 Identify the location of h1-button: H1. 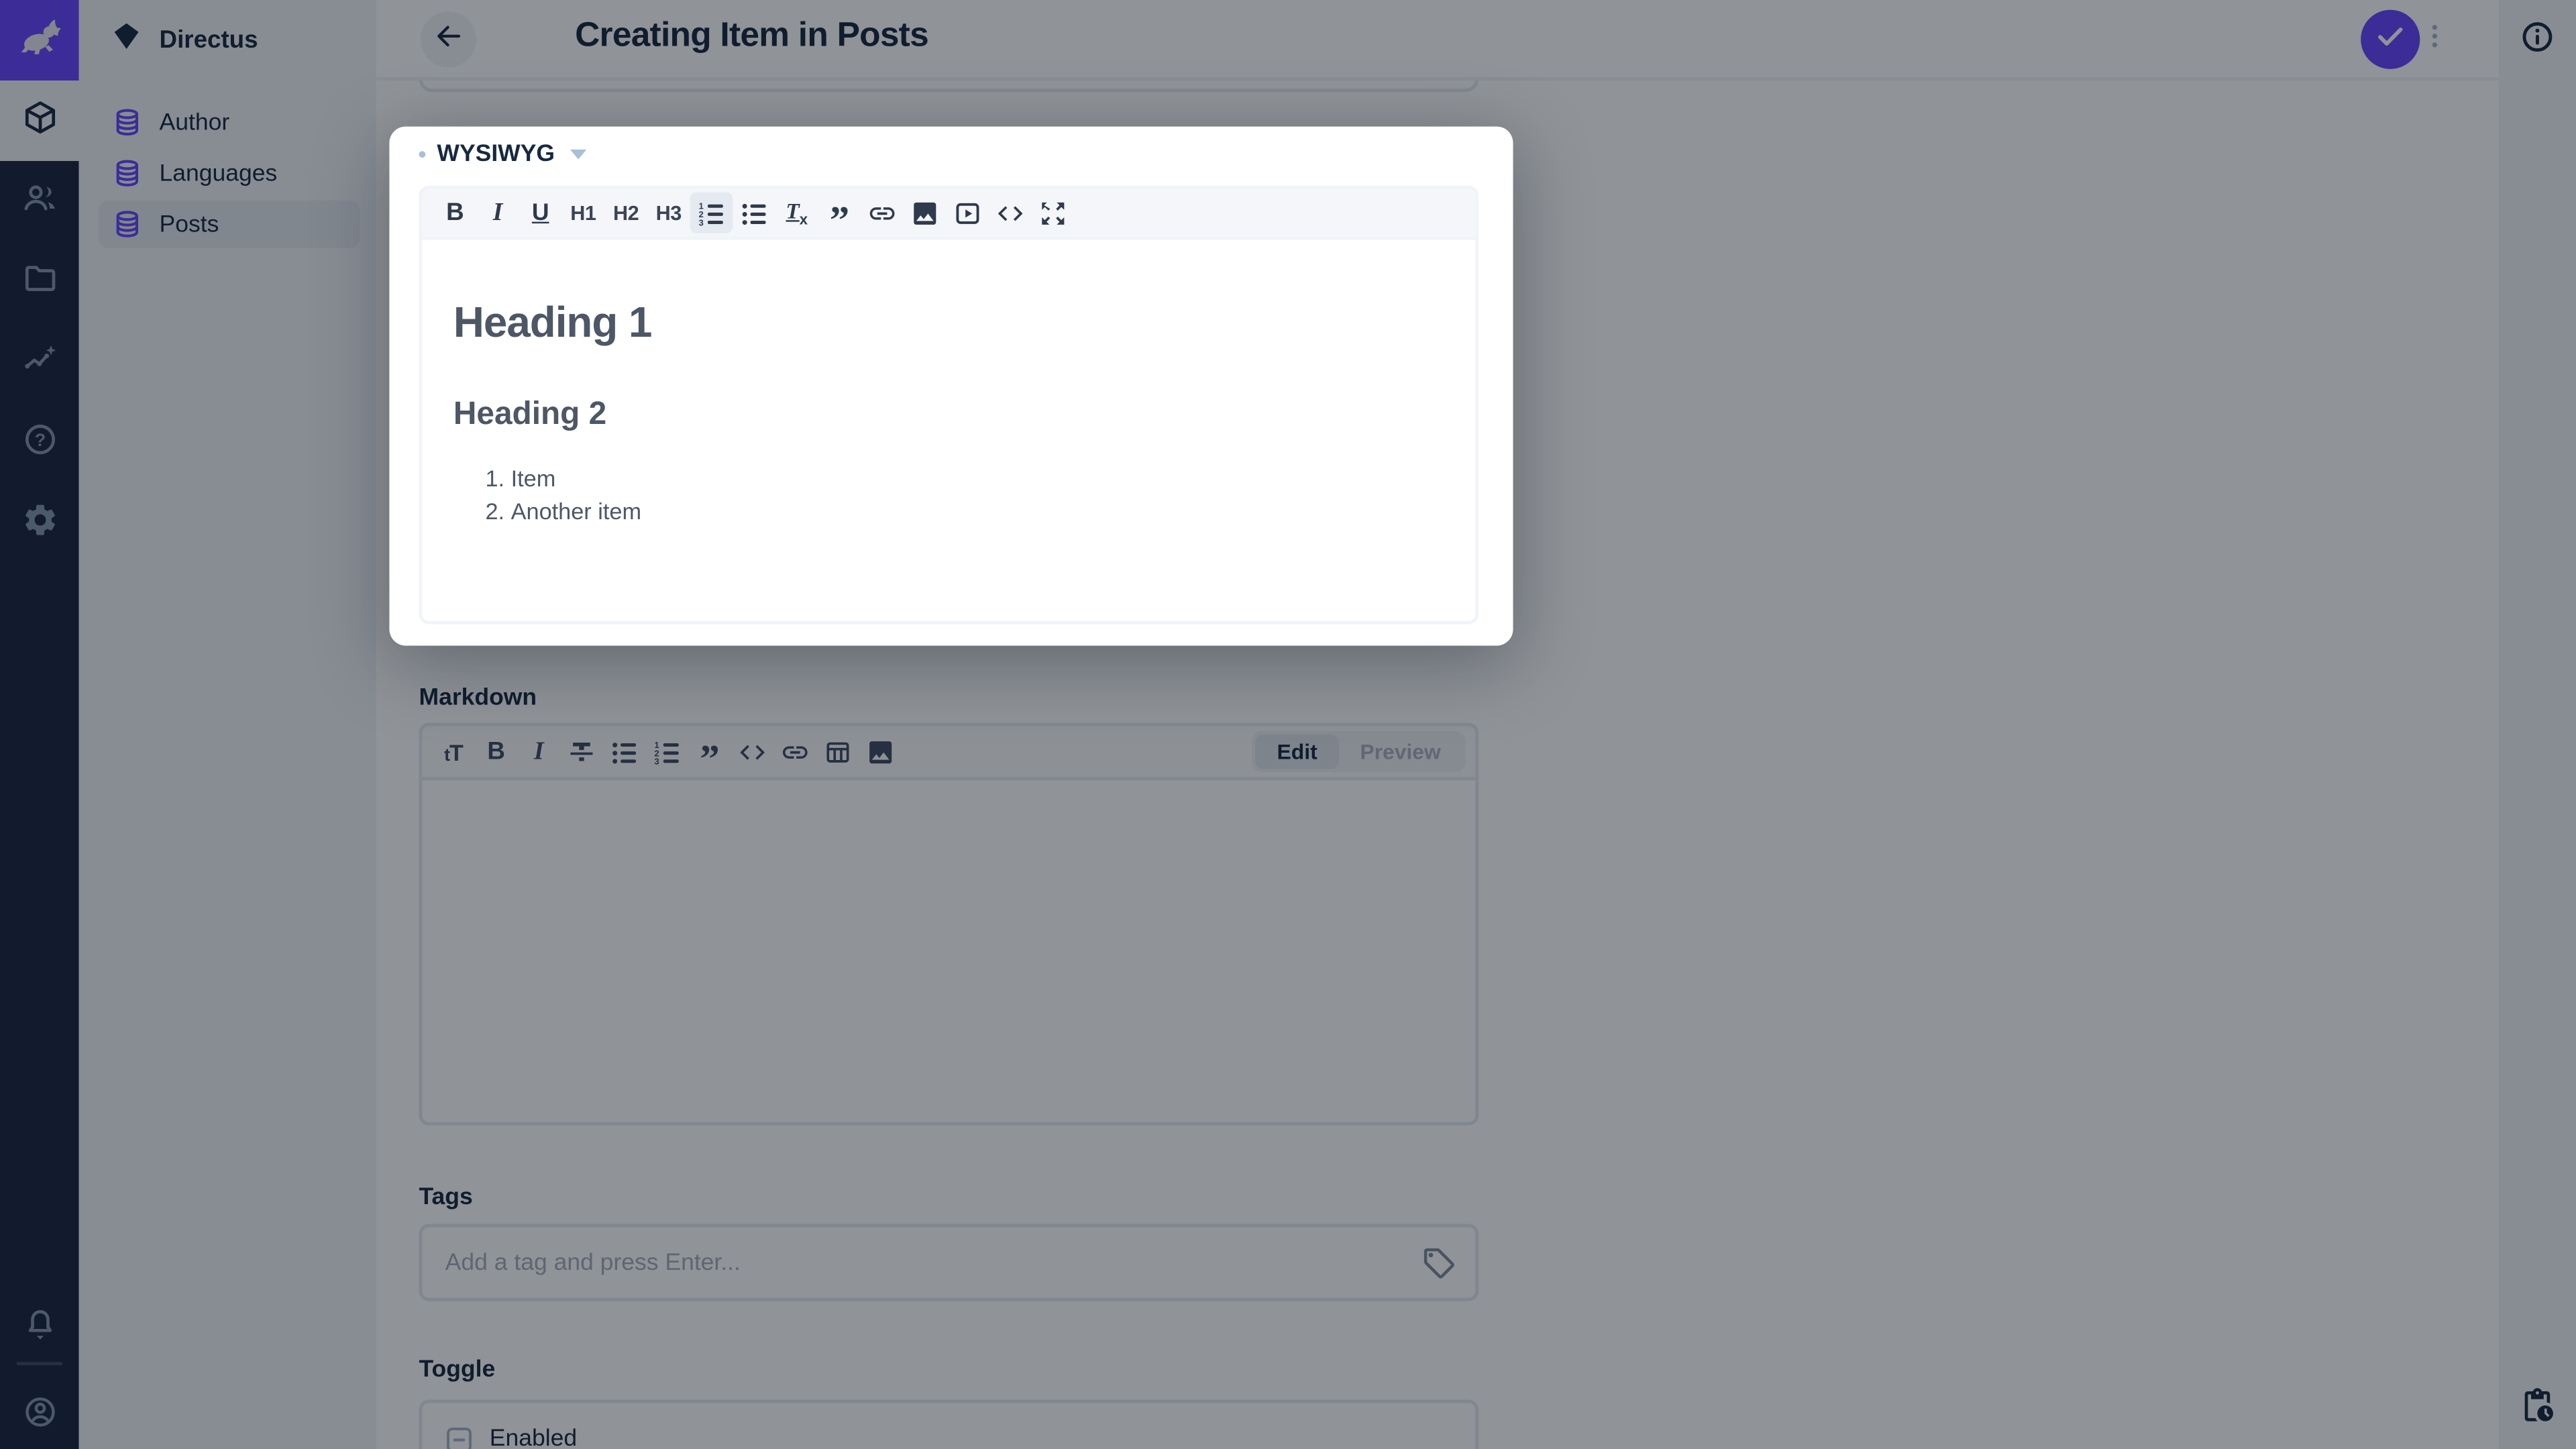
(583, 213).